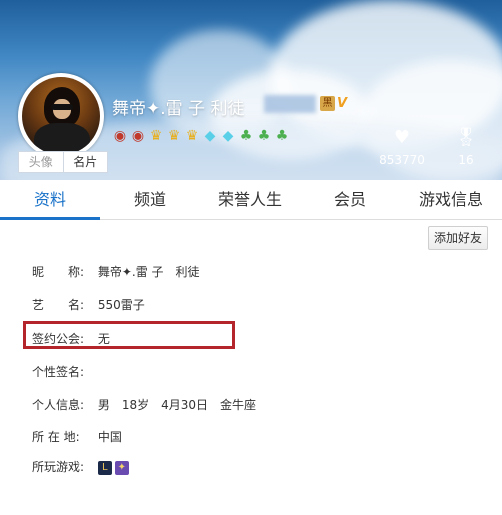 The height and width of the screenshot is (515, 502). What do you see at coordinates (50, 200) in the screenshot?
I see `tab-profile: 资料` at bounding box center [50, 200].